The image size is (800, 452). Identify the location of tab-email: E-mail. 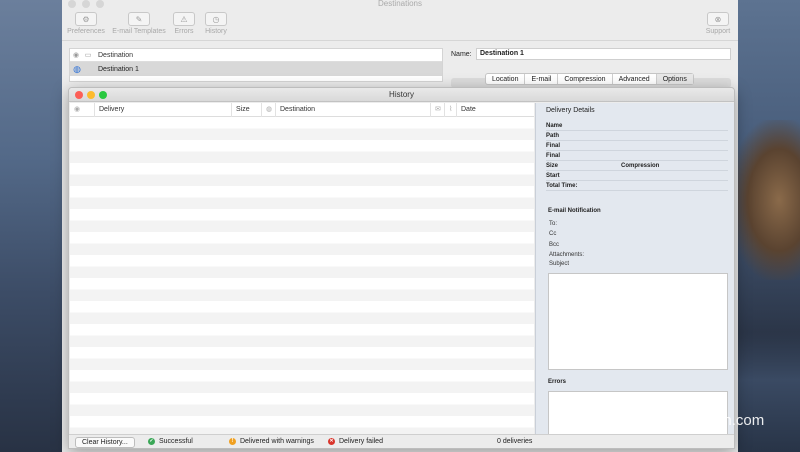
(542, 79).